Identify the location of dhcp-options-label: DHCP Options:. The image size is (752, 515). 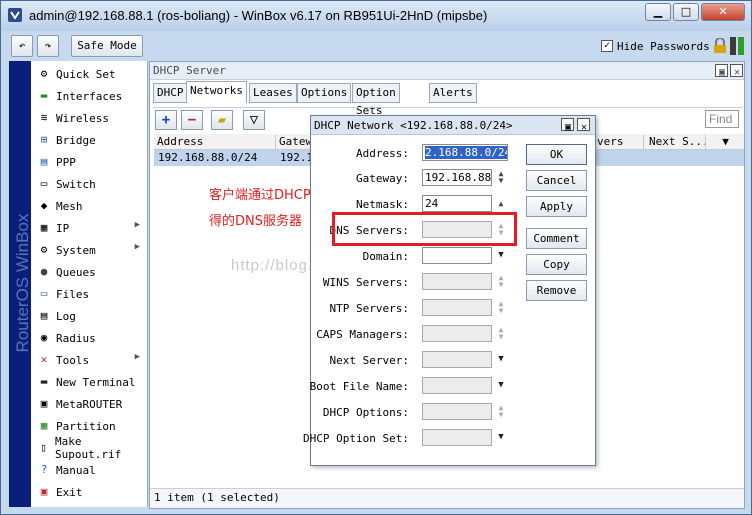
(365, 412).